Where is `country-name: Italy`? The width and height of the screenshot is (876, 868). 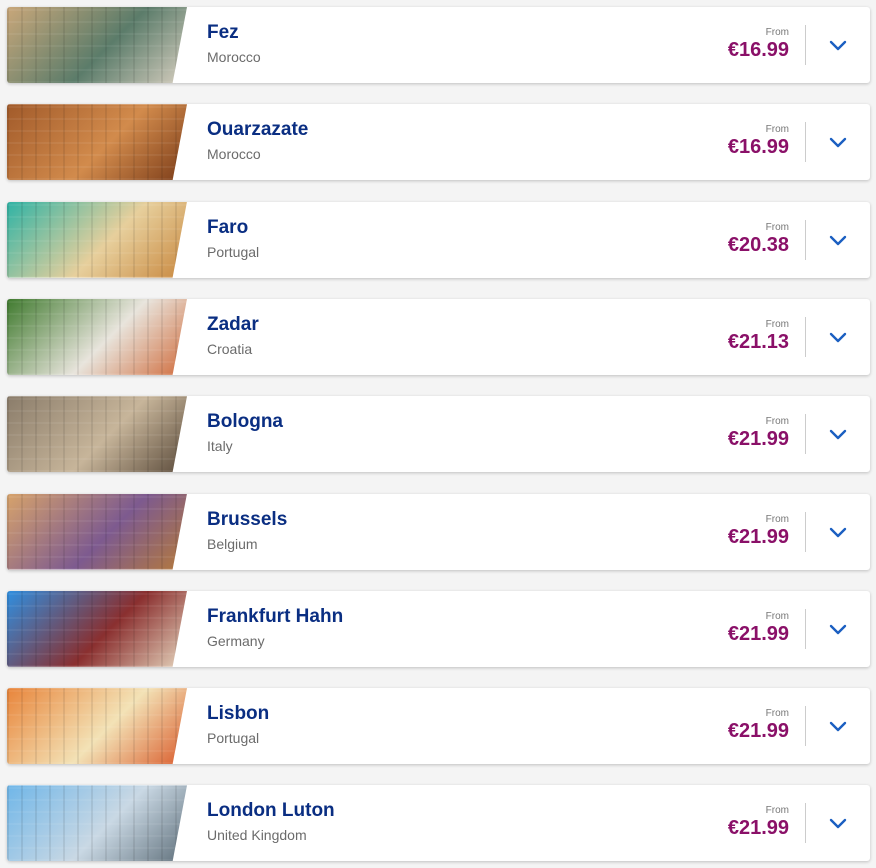
country-name: Italy is located at coordinates (220, 446).